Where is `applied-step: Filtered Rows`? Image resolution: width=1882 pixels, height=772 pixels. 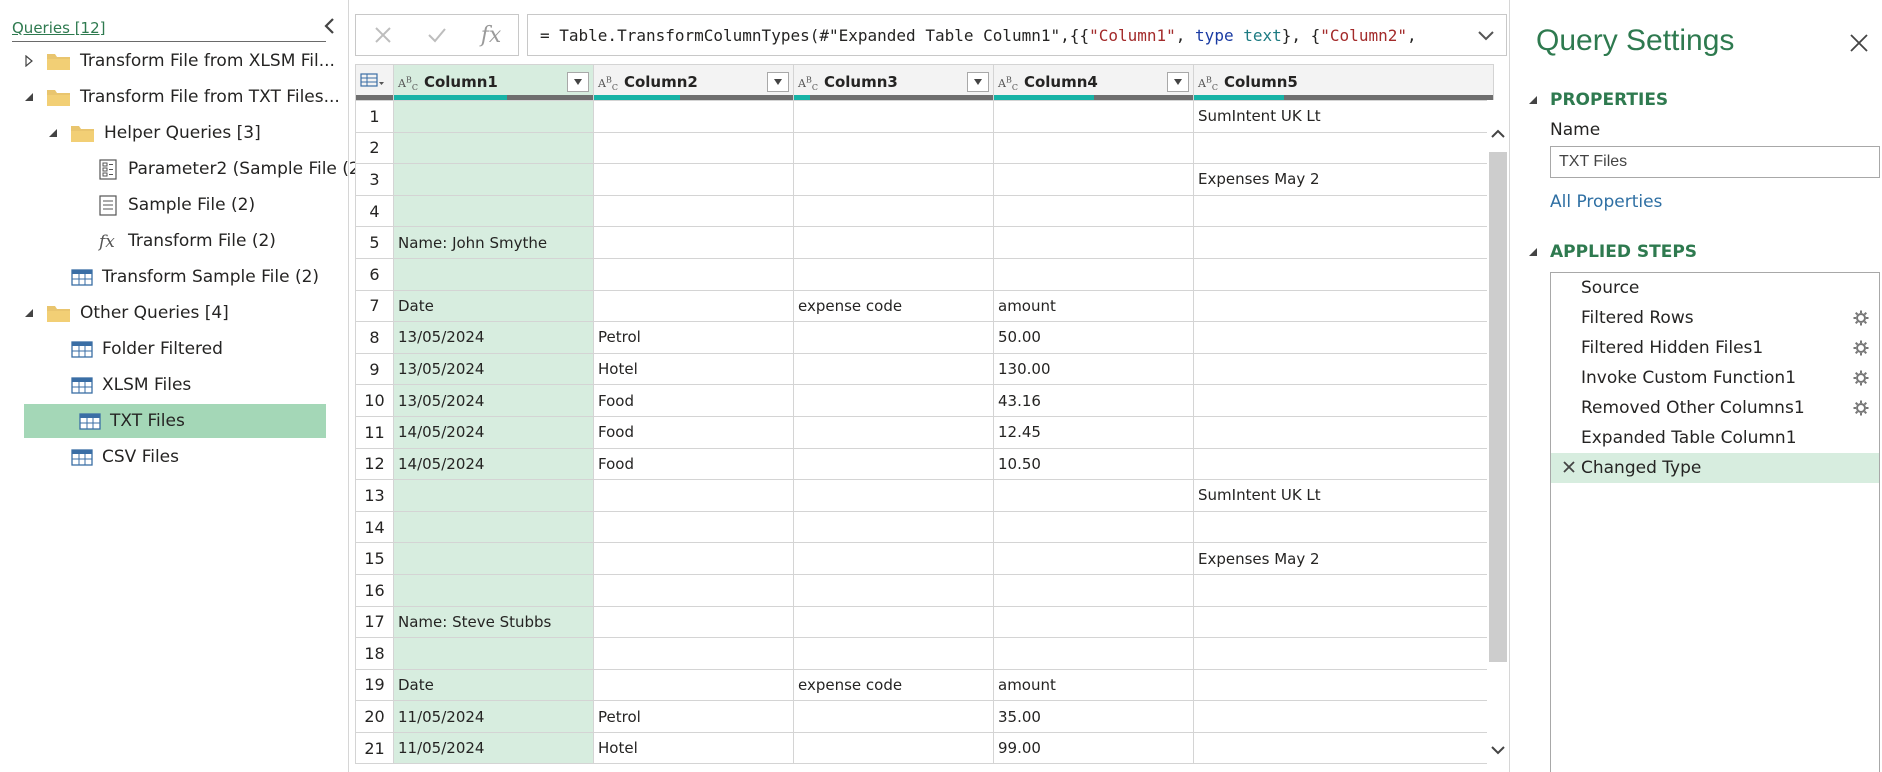 applied-step: Filtered Rows is located at coordinates (1715, 318).